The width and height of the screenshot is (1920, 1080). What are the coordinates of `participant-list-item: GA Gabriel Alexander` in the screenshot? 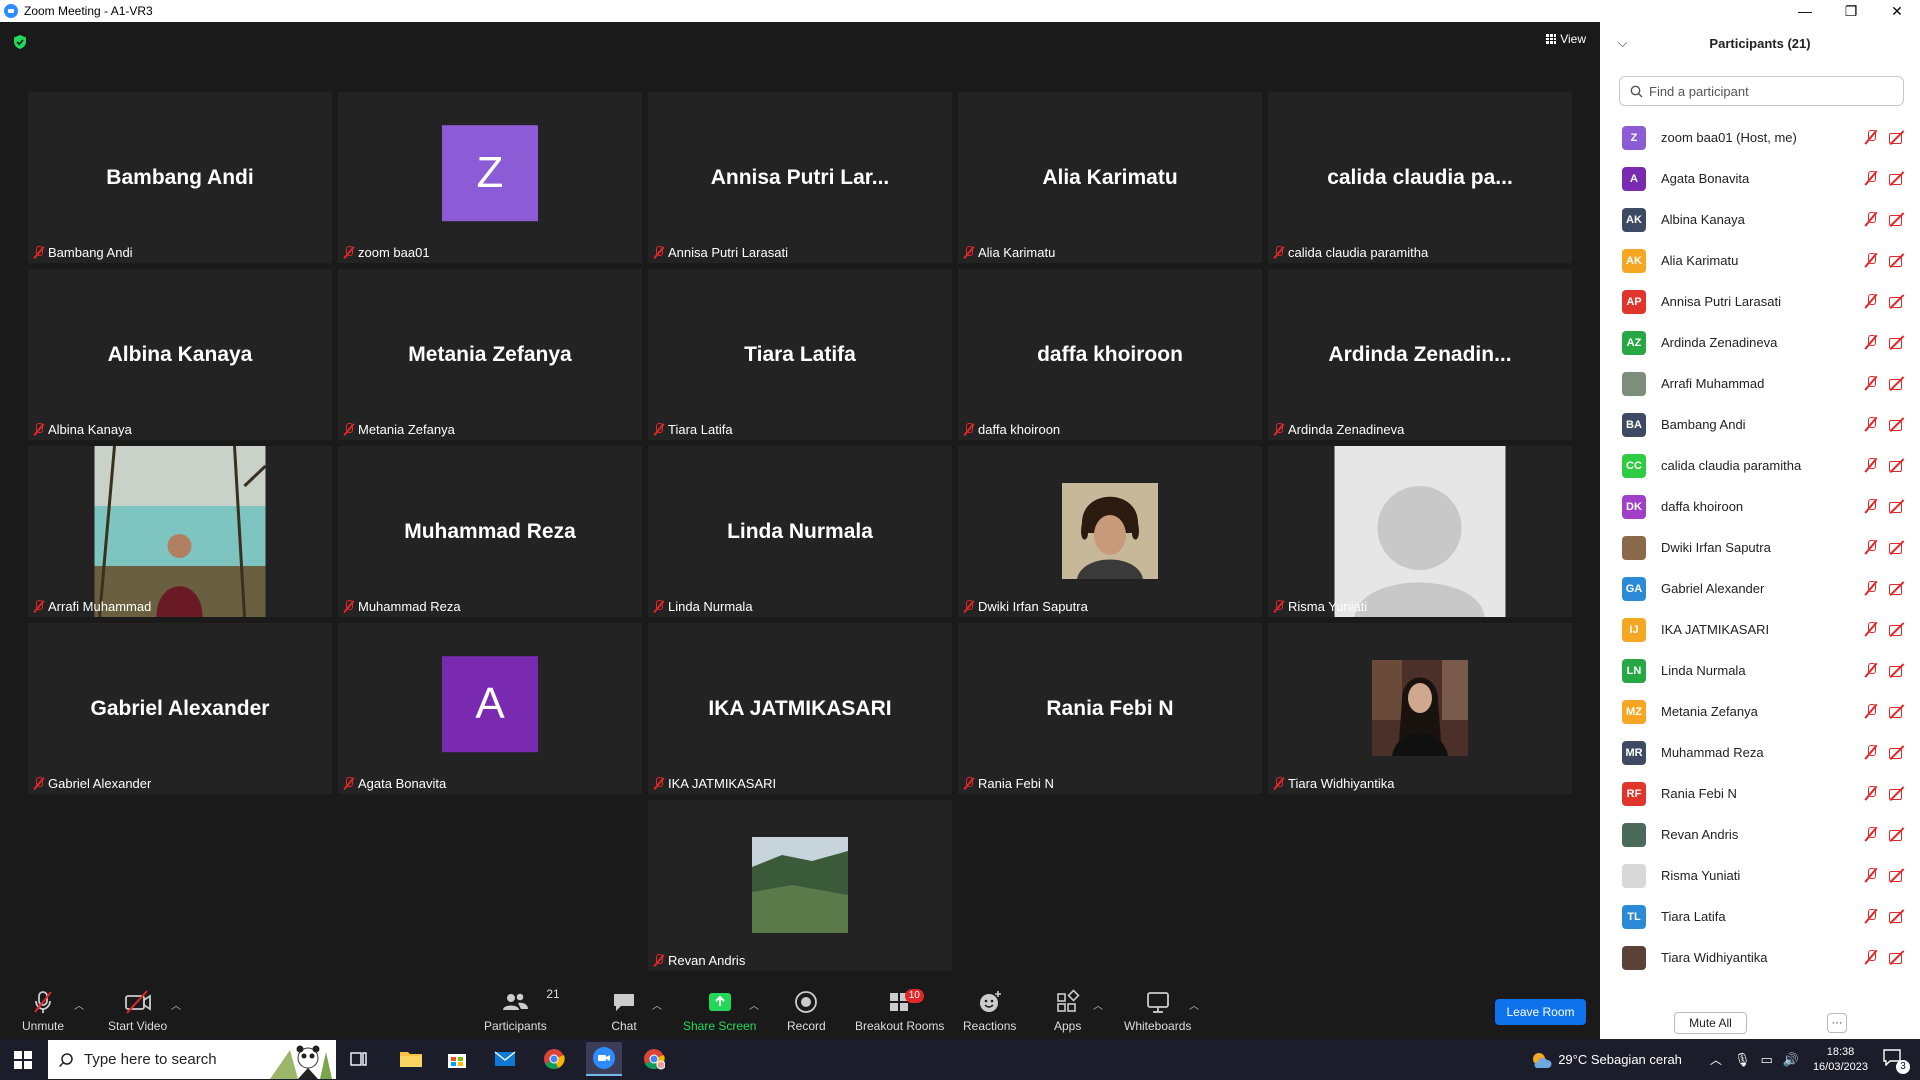 It's located at (1760, 588).